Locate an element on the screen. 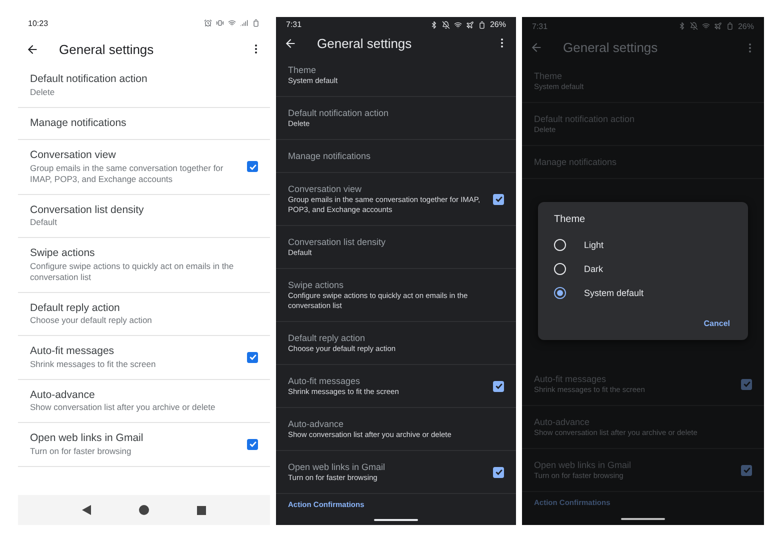  settings-row: Swipe actions Configure swipe actions to quickly act on emails in the conversation list is located at coordinates (144, 265).